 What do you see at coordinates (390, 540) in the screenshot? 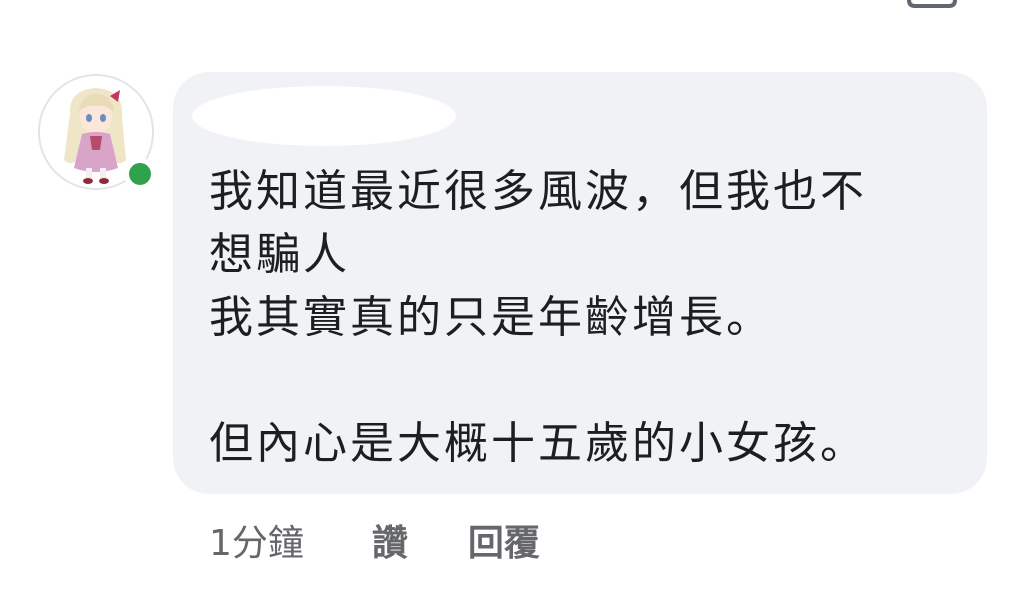
I see `like-button: 讚` at bounding box center [390, 540].